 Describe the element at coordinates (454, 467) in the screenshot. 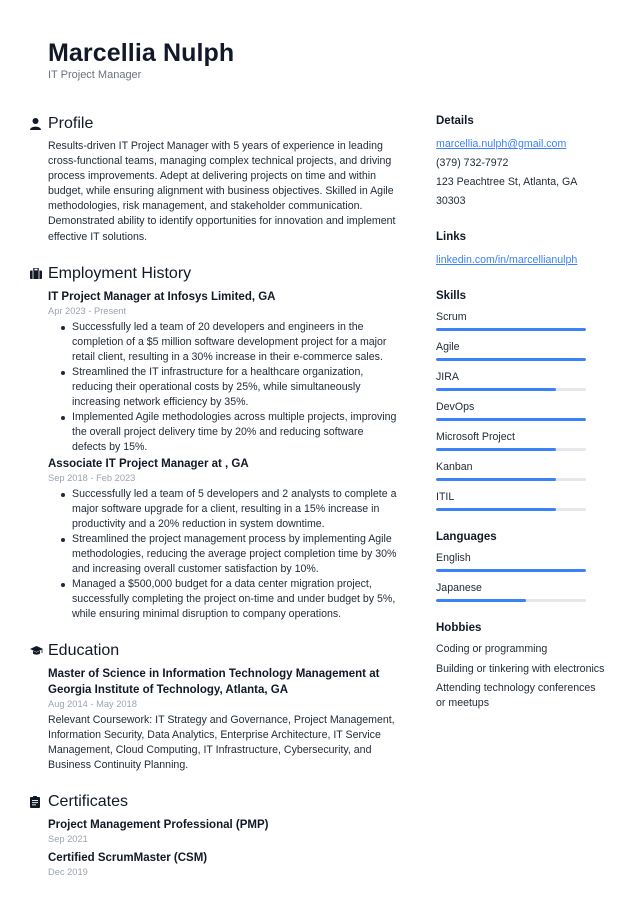

I see `skill-name: Kanban` at that location.